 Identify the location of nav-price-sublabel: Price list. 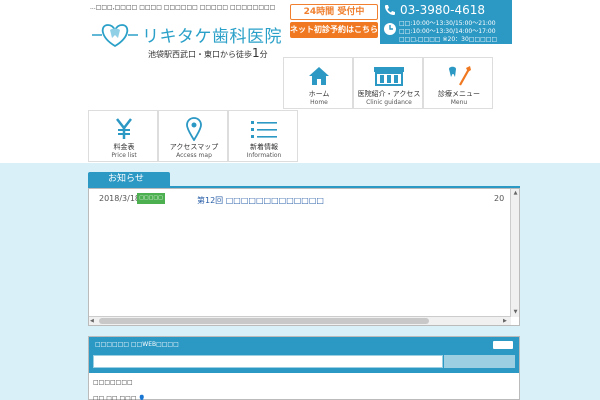
(124, 155).